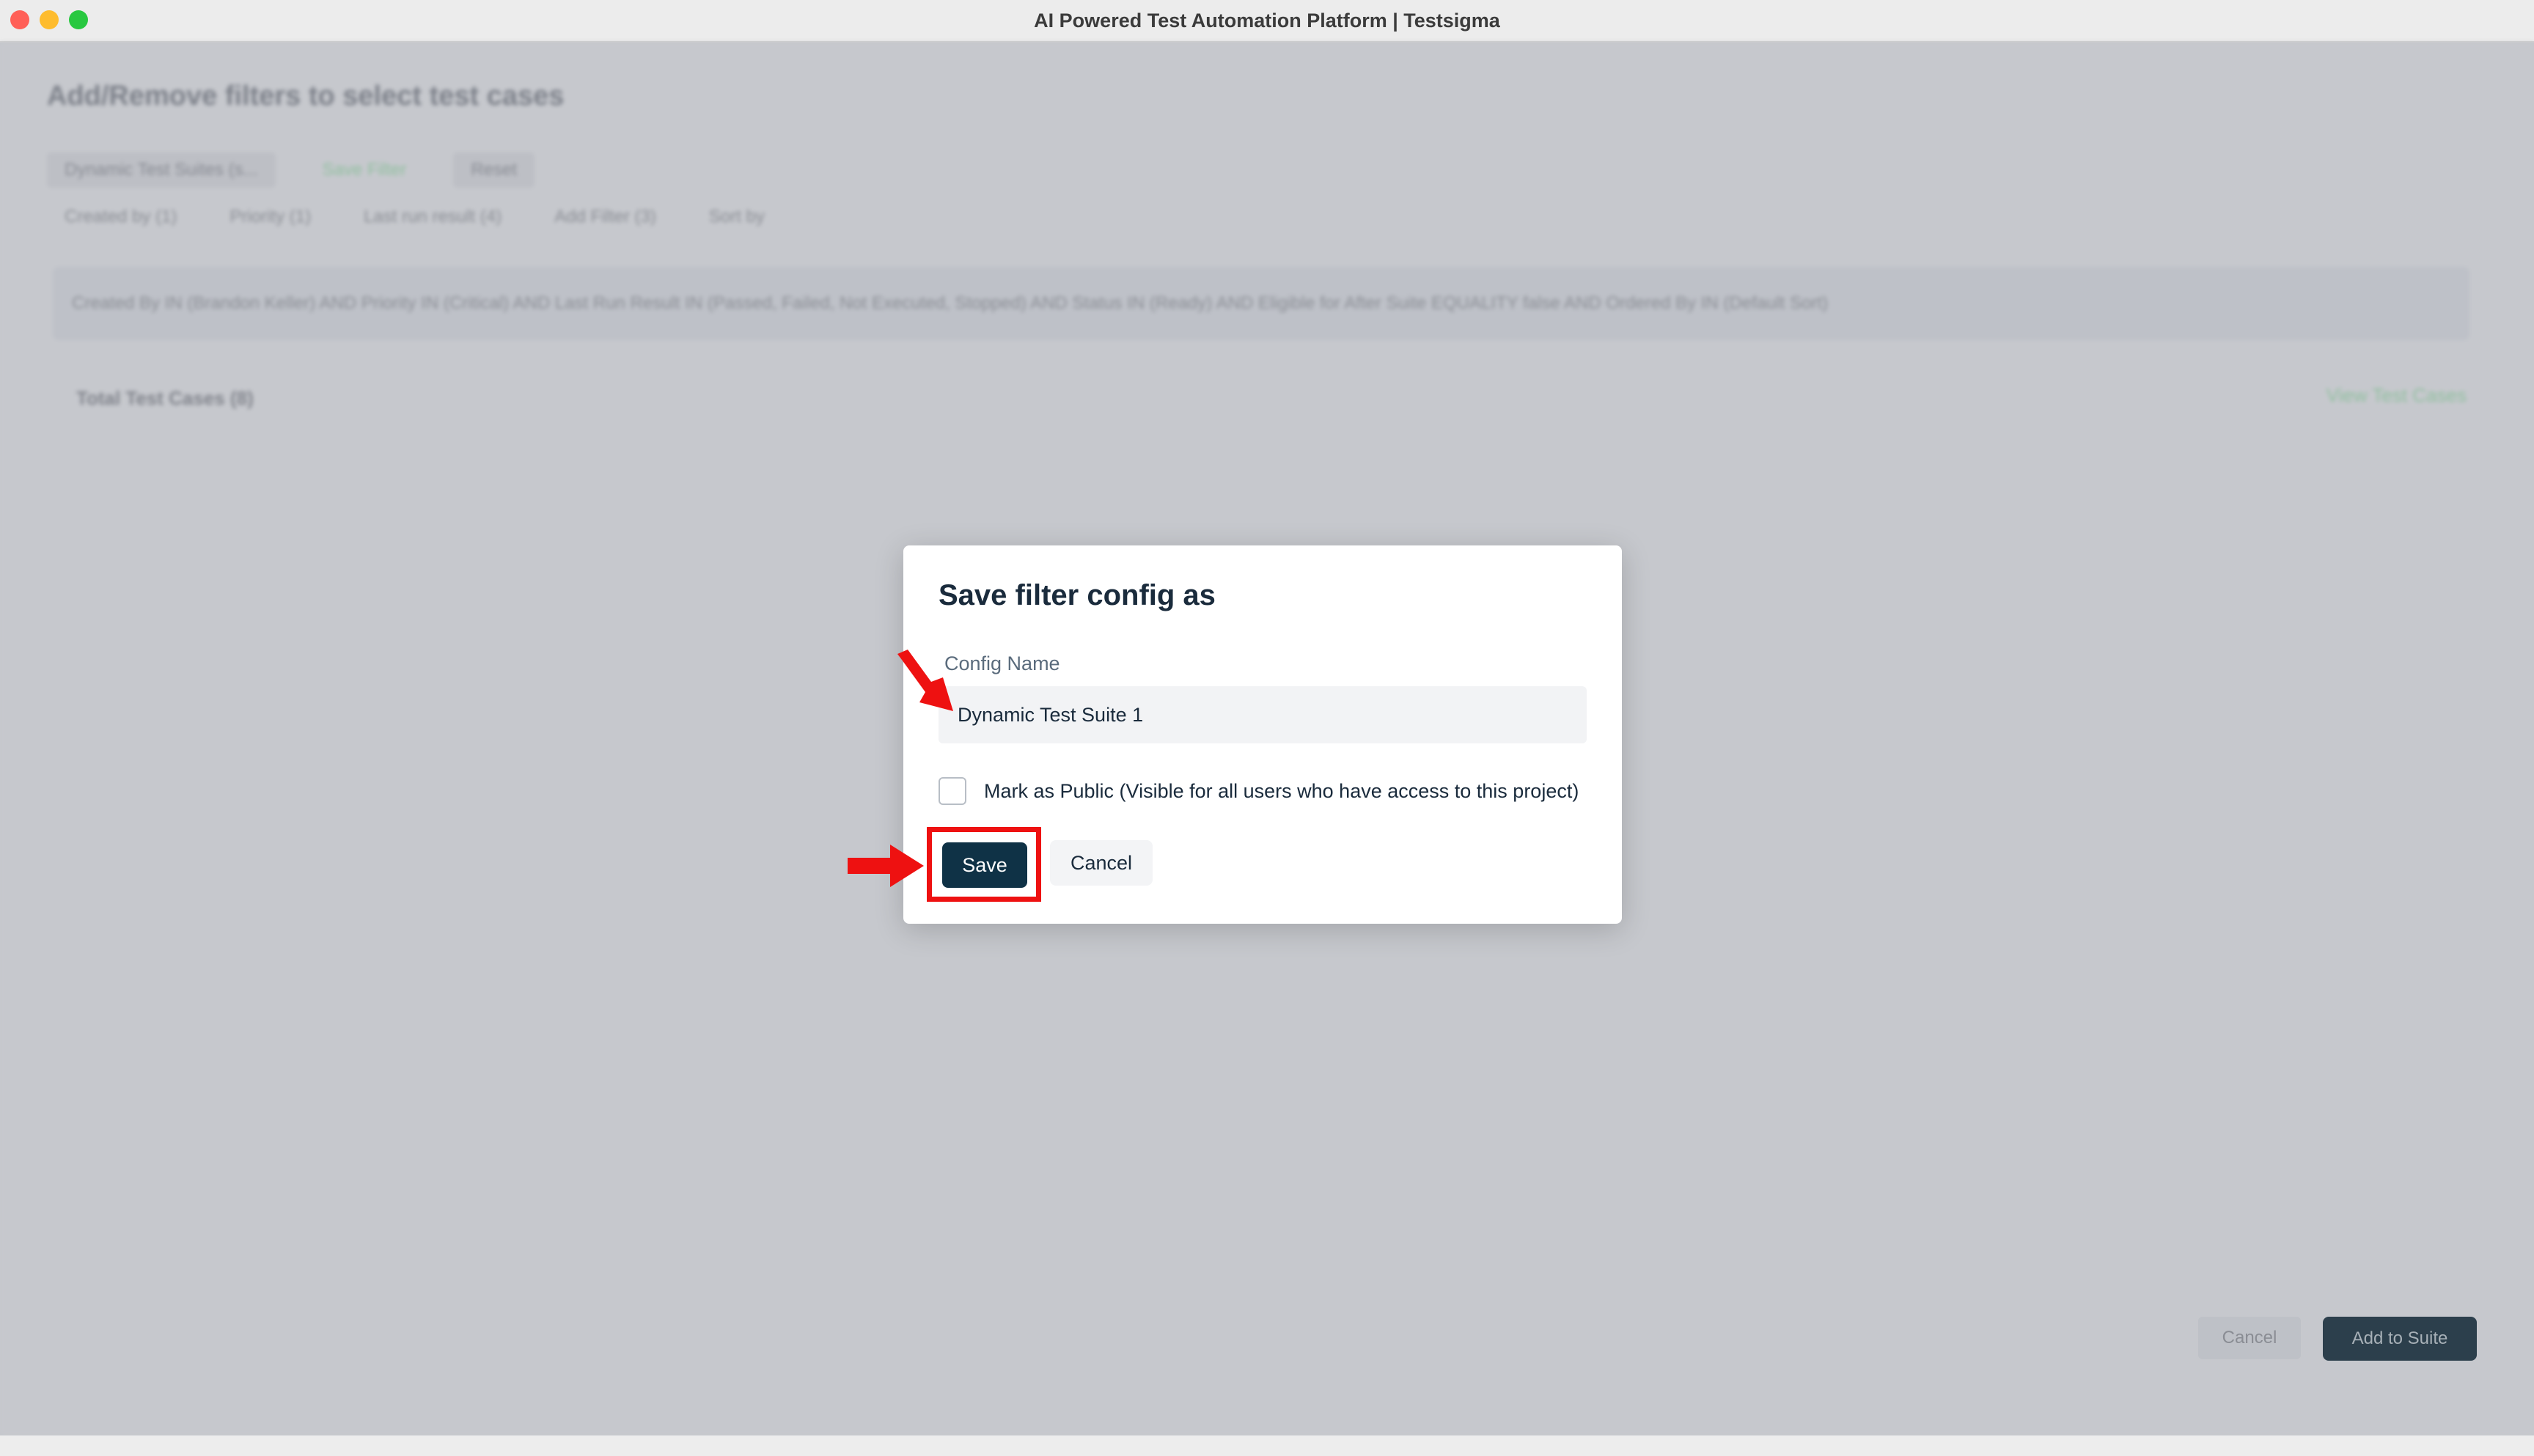 Image resolution: width=2534 pixels, height=1456 pixels. What do you see at coordinates (121, 217) in the screenshot?
I see `filter-created-by: Created by (1)` at bounding box center [121, 217].